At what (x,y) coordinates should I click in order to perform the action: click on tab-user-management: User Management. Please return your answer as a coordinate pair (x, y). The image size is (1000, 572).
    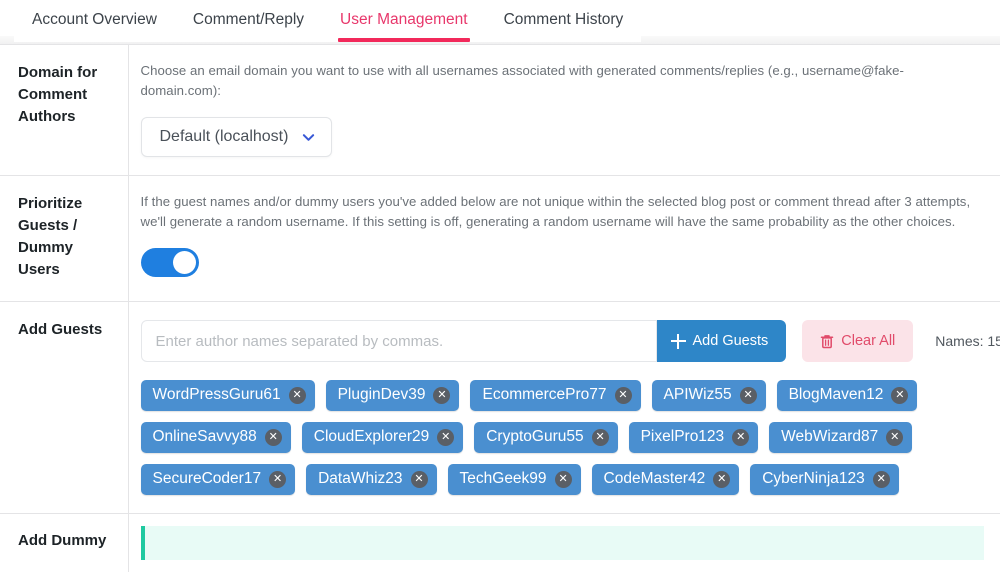
    Looking at the image, I should click on (404, 21).